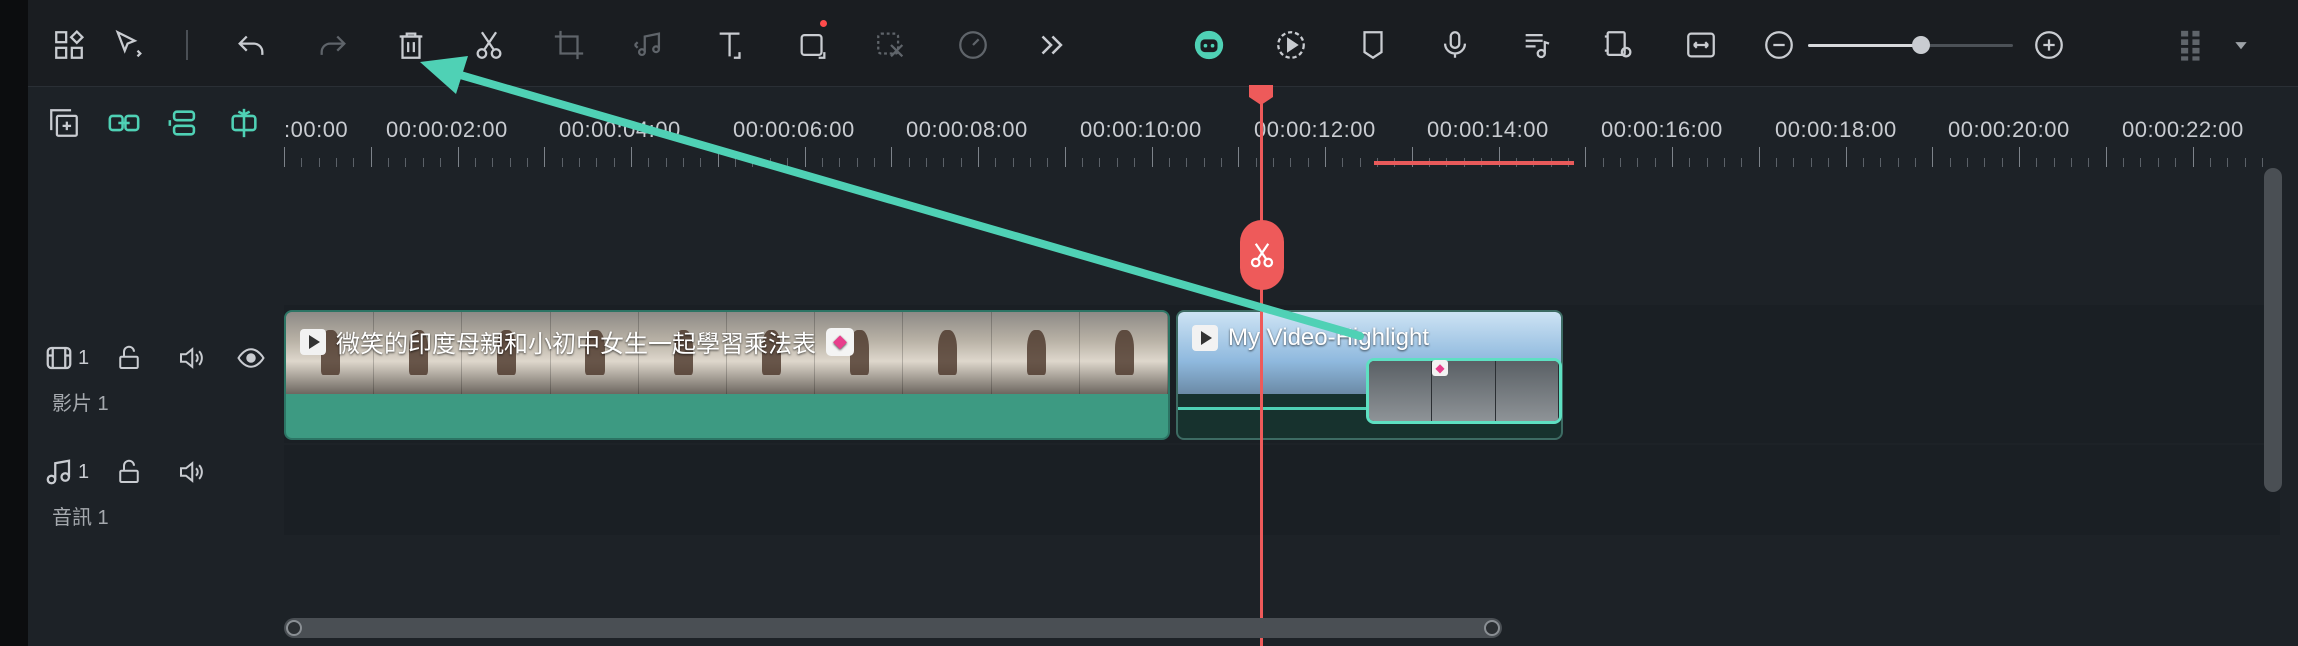 The height and width of the screenshot is (646, 2298). What do you see at coordinates (1209, 45) in the screenshot?
I see `ai-assistant-icon` at bounding box center [1209, 45].